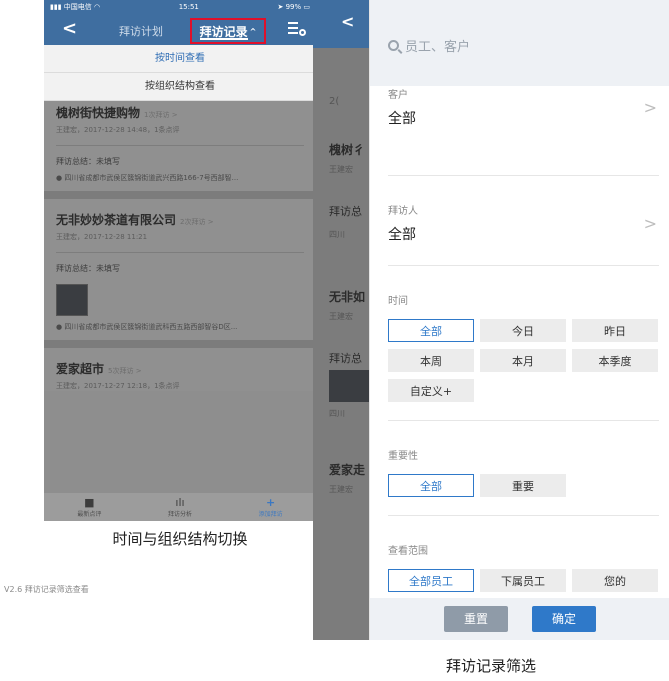 This screenshot has width=669, height=681. I want to click on visit-count: 2次拜访 >, so click(197, 222).